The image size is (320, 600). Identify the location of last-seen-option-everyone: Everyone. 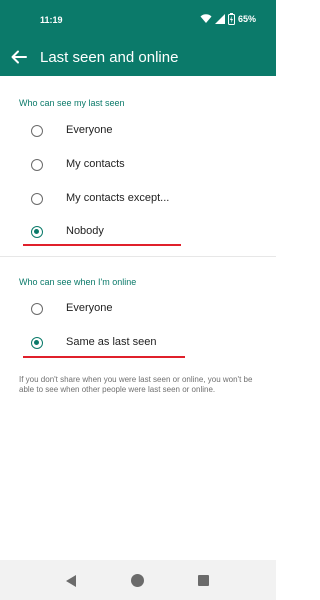
(138, 132).